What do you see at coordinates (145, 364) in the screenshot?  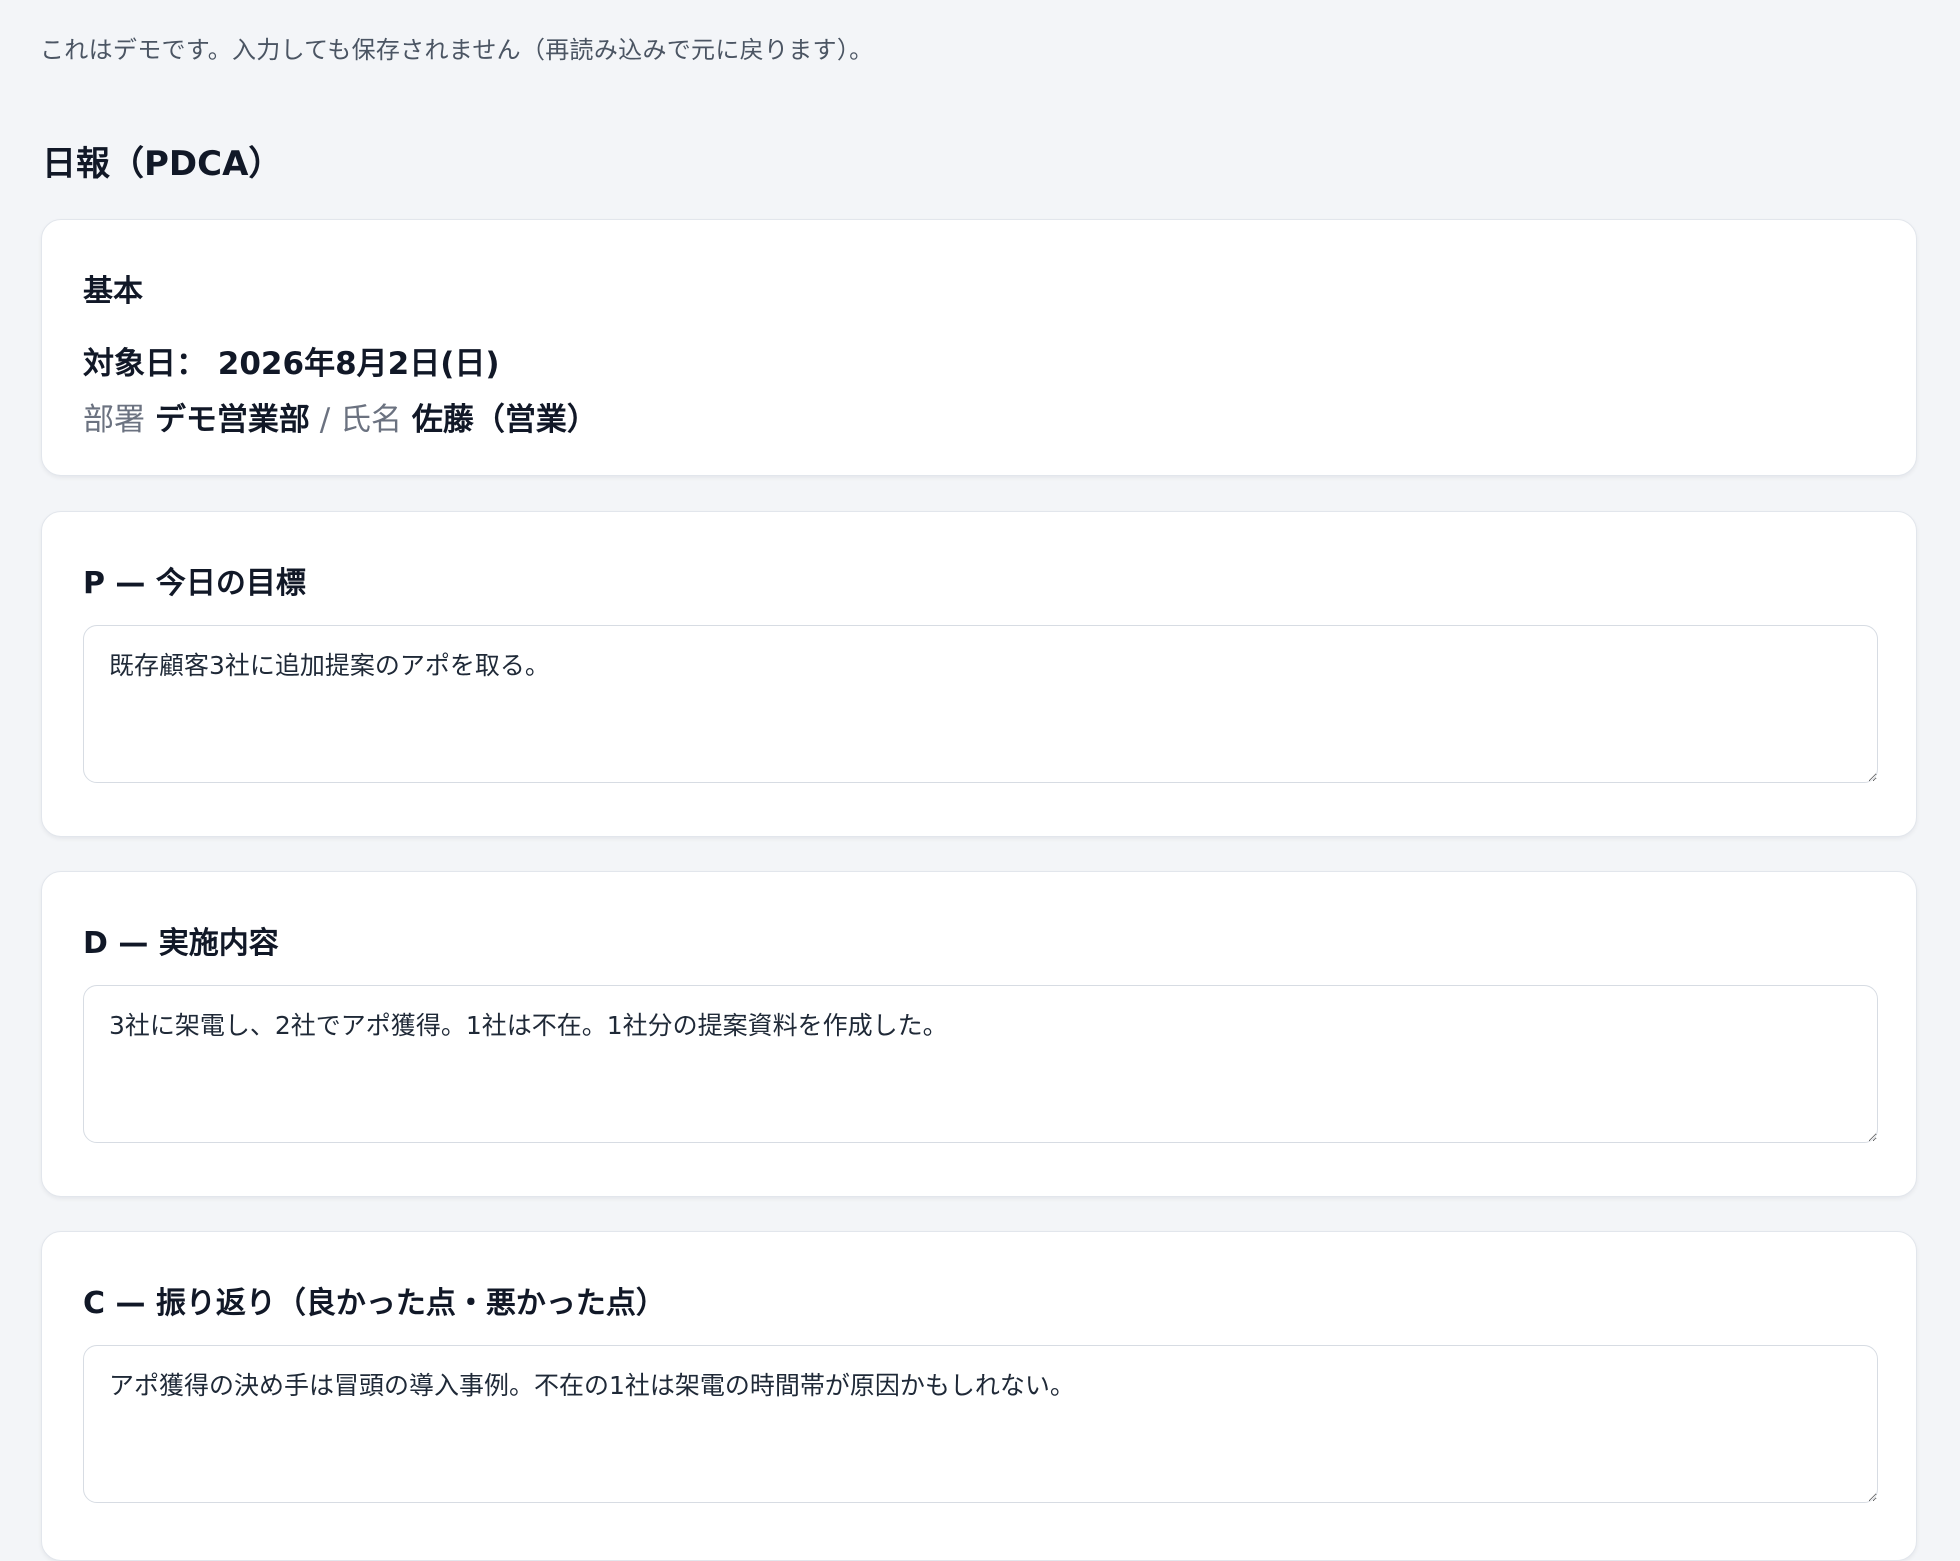 I see `target-date-label: 対象日：` at bounding box center [145, 364].